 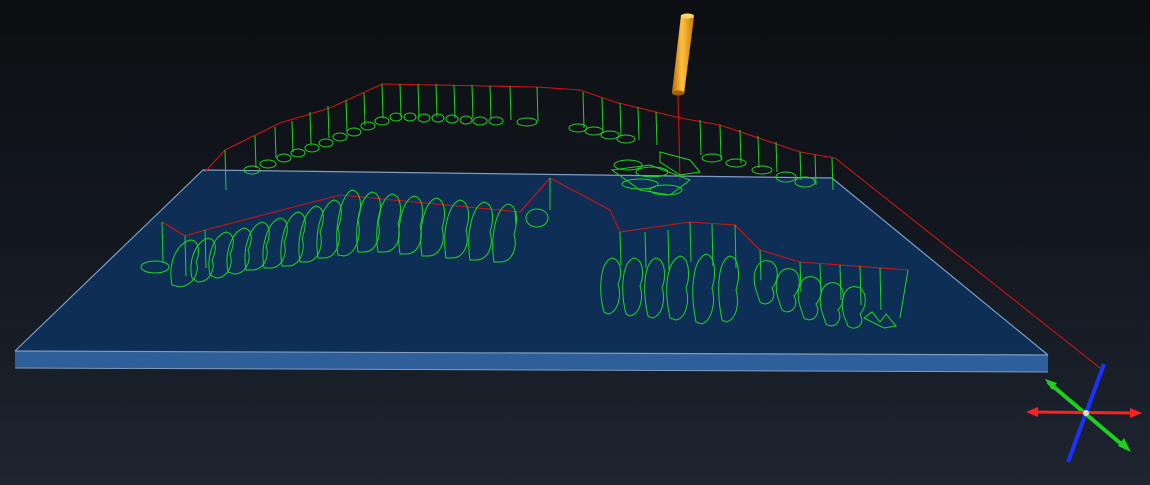 What do you see at coordinates (679, 137) in the screenshot?
I see `rapid-plunge-line` at bounding box center [679, 137].